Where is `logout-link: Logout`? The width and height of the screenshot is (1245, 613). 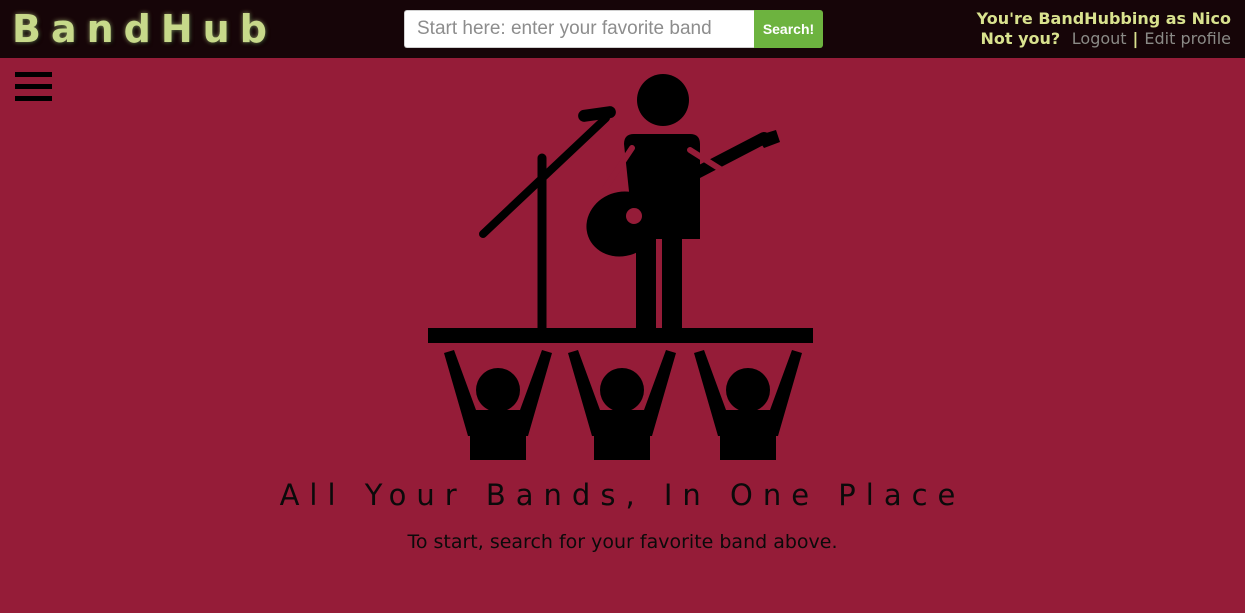 logout-link: Logout is located at coordinates (1099, 38).